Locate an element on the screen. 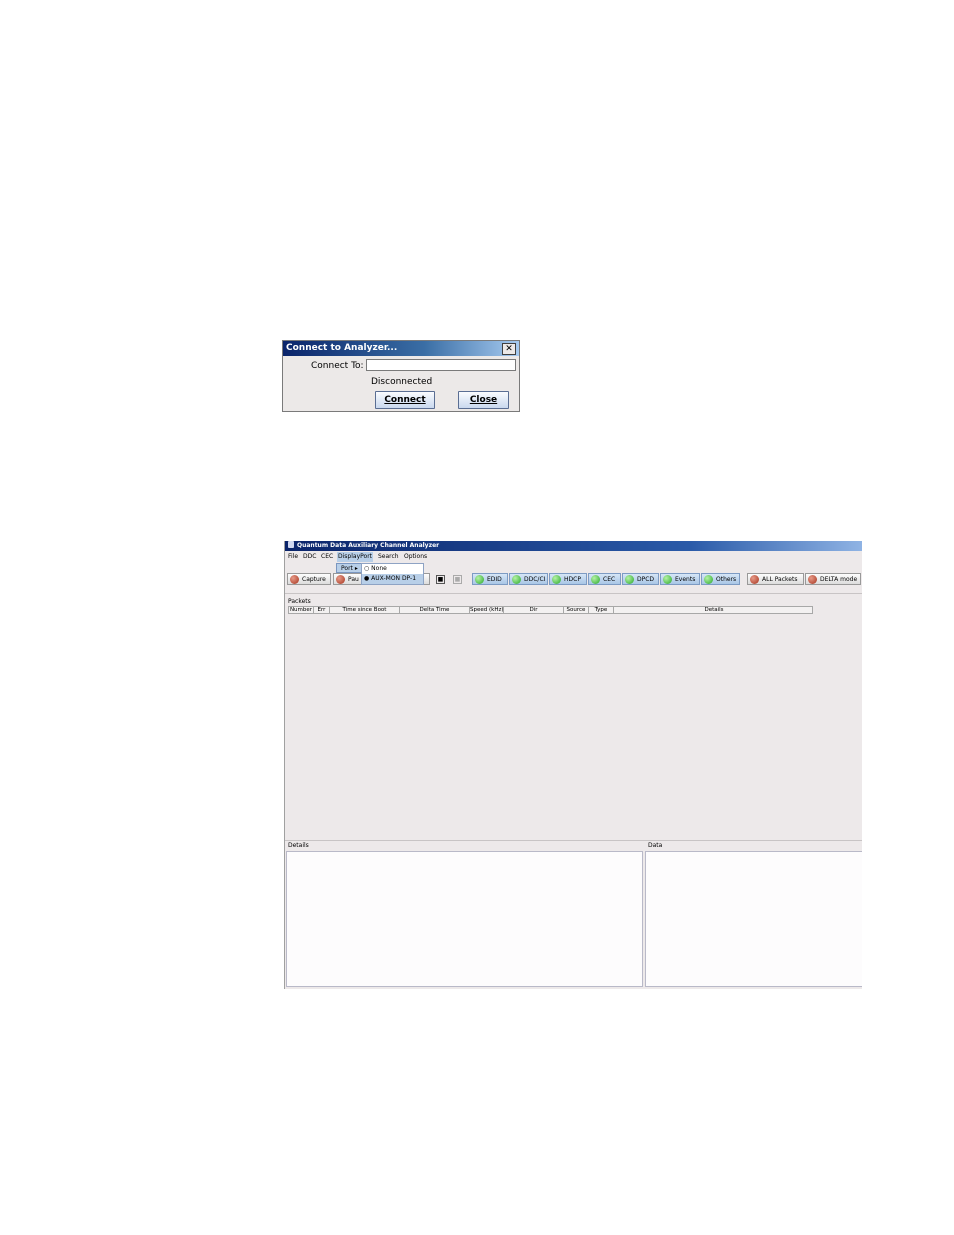 Image resolution: width=954 pixels, height=1235 pixels. column-number: Number is located at coordinates (301, 610).